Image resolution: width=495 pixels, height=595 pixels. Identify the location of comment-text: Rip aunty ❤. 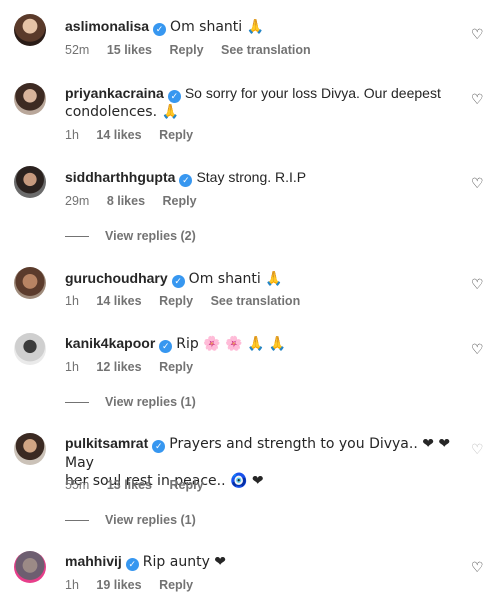
(184, 562).